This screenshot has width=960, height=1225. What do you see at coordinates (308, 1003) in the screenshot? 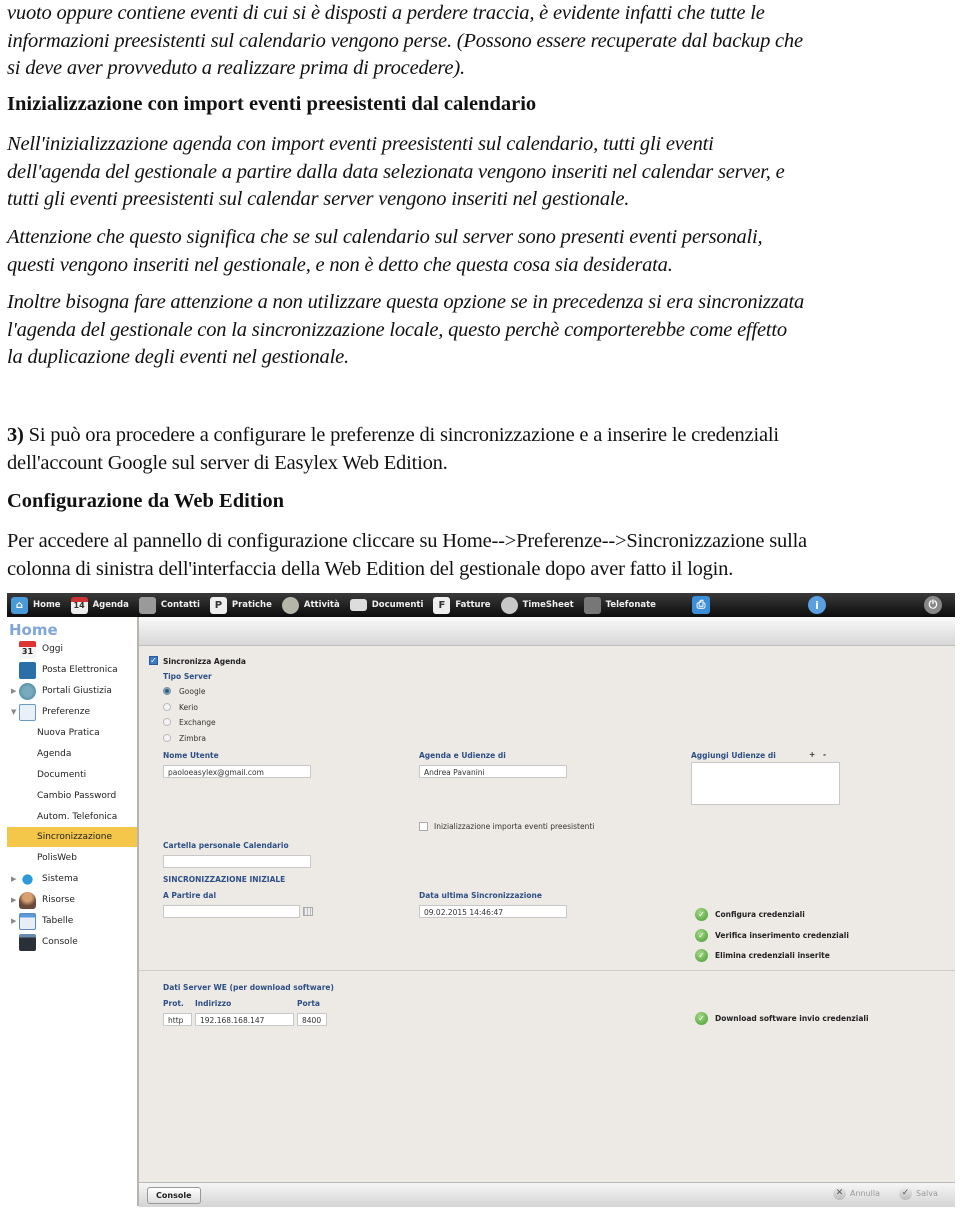
I see `port-label: Porta` at bounding box center [308, 1003].